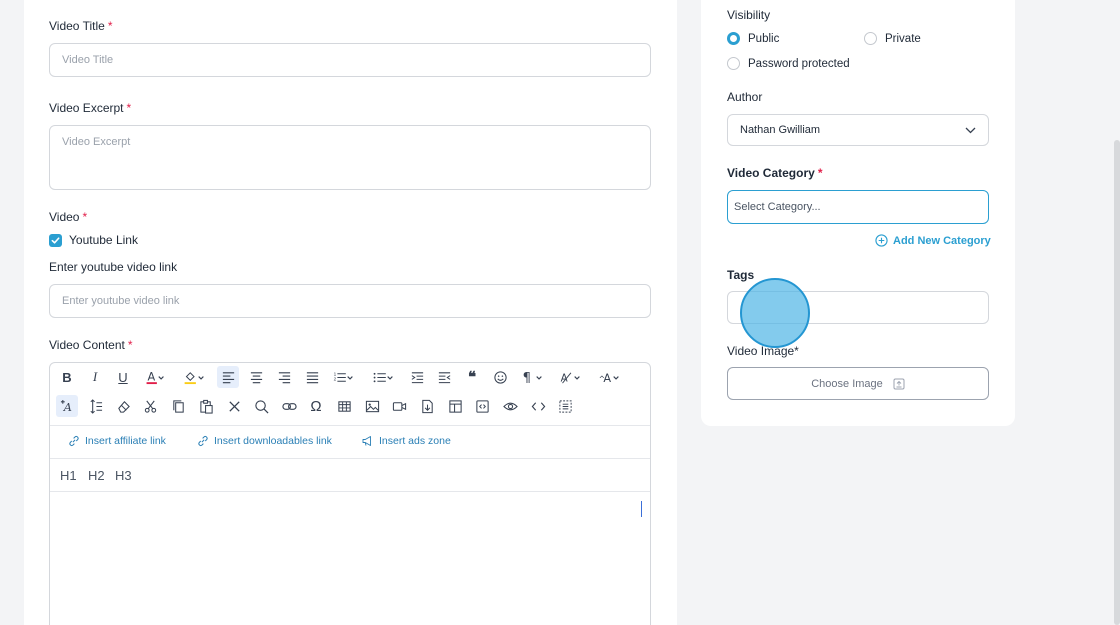 The image size is (1120, 625). I want to click on copy-icon, so click(178, 406).